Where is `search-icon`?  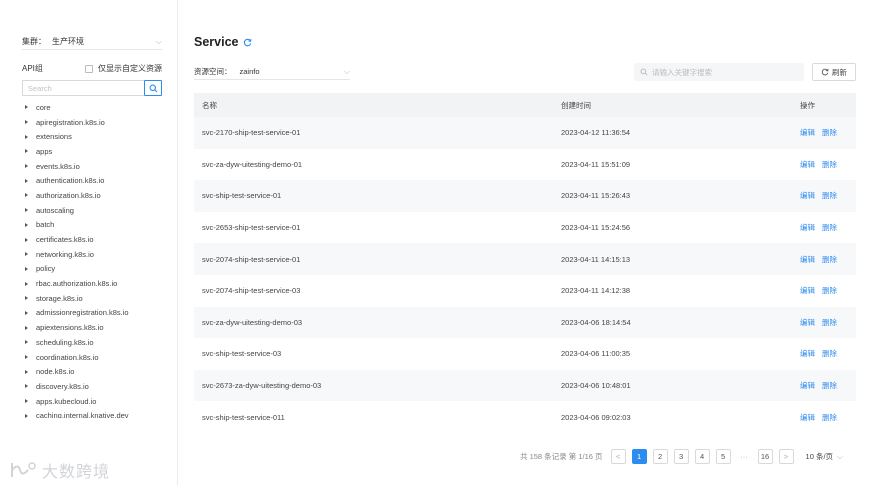 search-icon is located at coordinates (644, 72).